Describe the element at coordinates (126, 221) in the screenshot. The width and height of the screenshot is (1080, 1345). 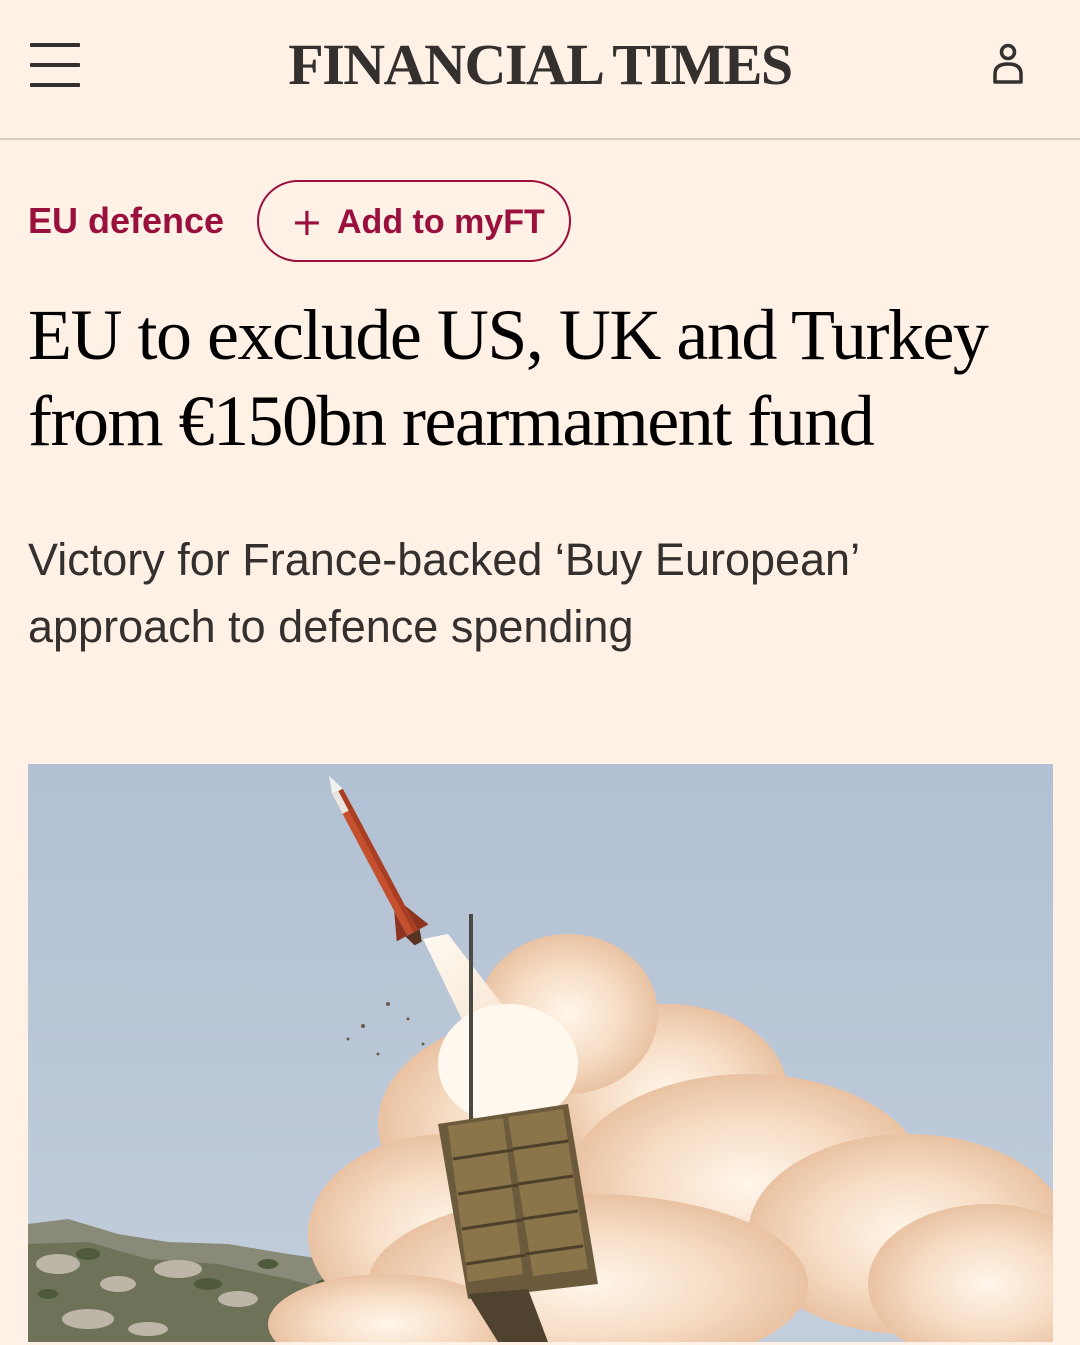
I see `topic-link: EU defence` at that location.